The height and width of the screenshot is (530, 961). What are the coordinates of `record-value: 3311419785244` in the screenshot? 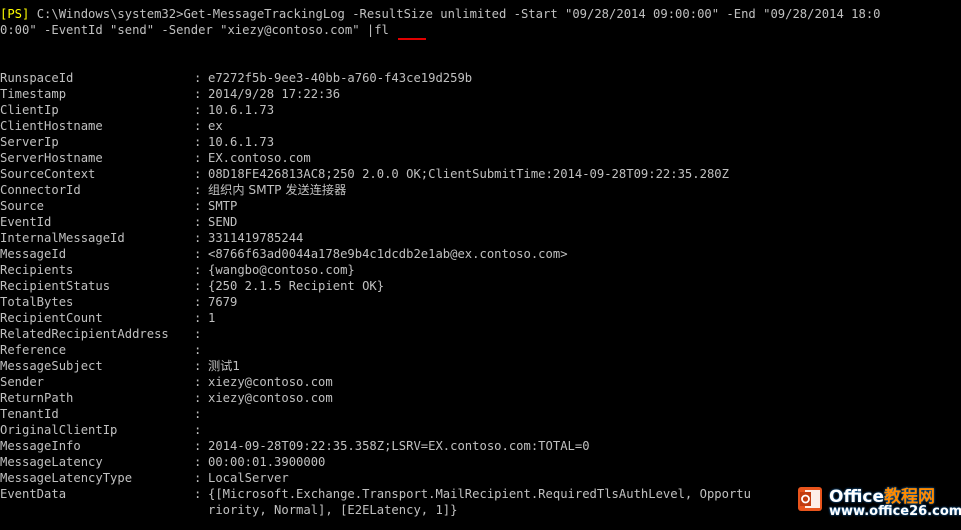 It's located at (256, 238).